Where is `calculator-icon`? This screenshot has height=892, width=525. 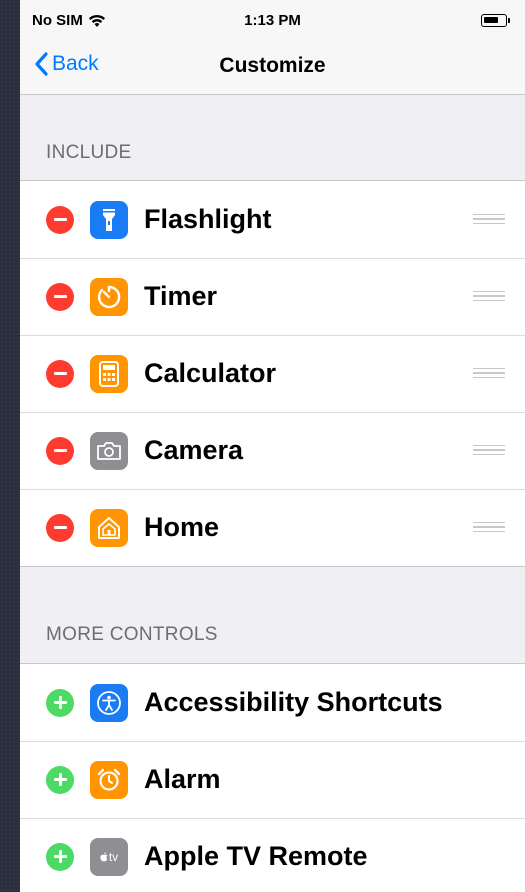
calculator-icon is located at coordinates (109, 373).